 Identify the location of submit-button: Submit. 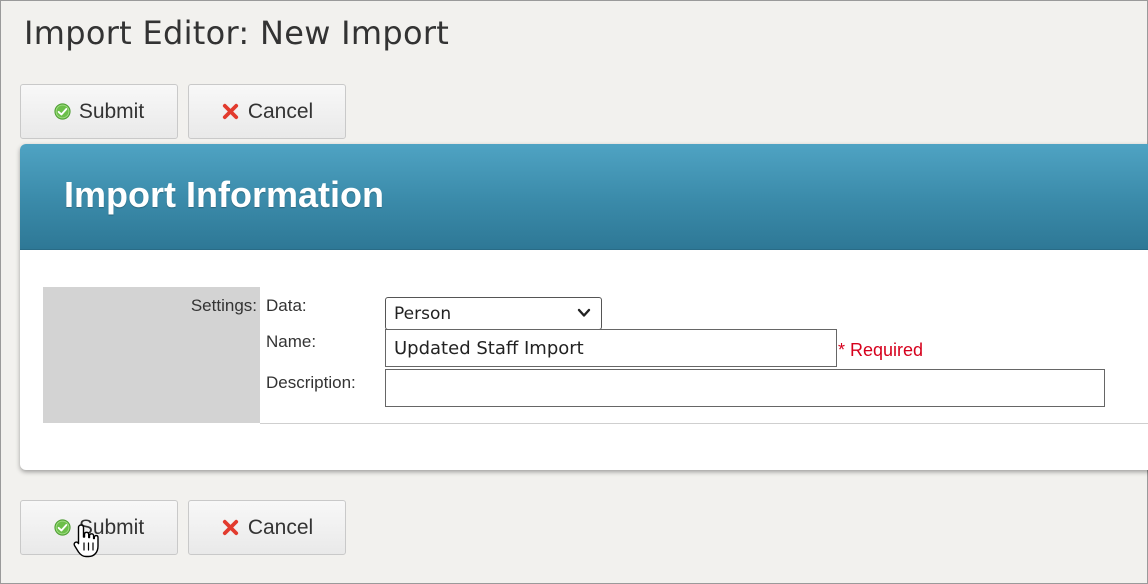
(99, 111).